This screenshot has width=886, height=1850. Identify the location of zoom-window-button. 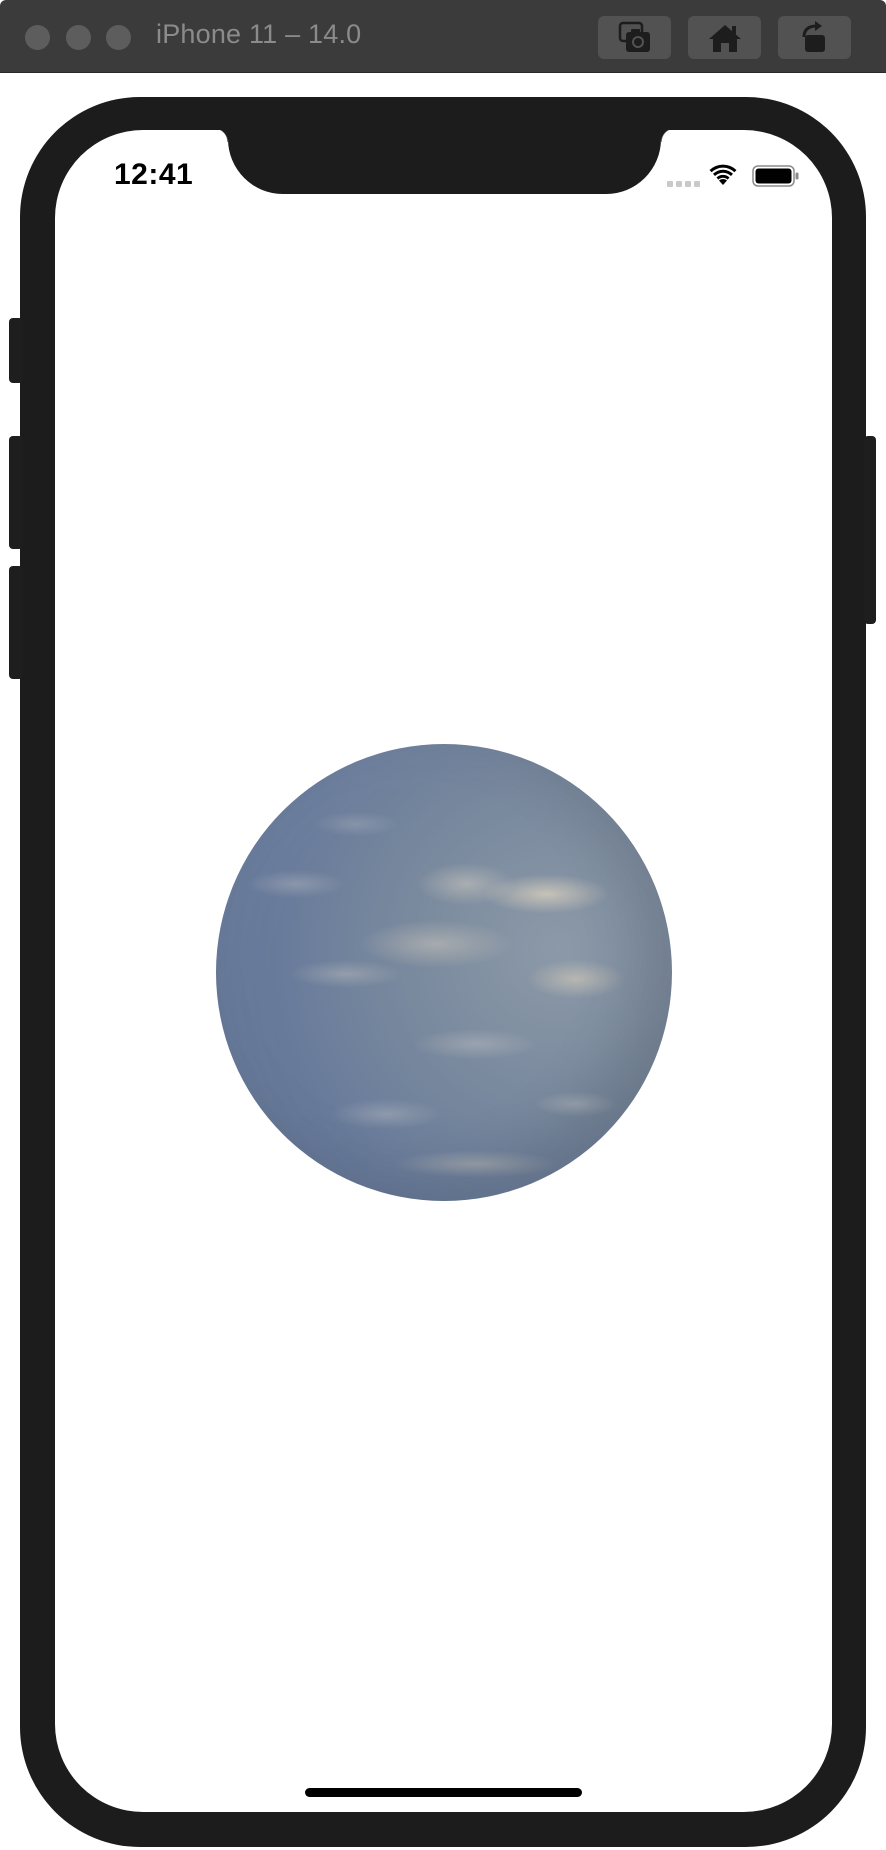
(118, 37).